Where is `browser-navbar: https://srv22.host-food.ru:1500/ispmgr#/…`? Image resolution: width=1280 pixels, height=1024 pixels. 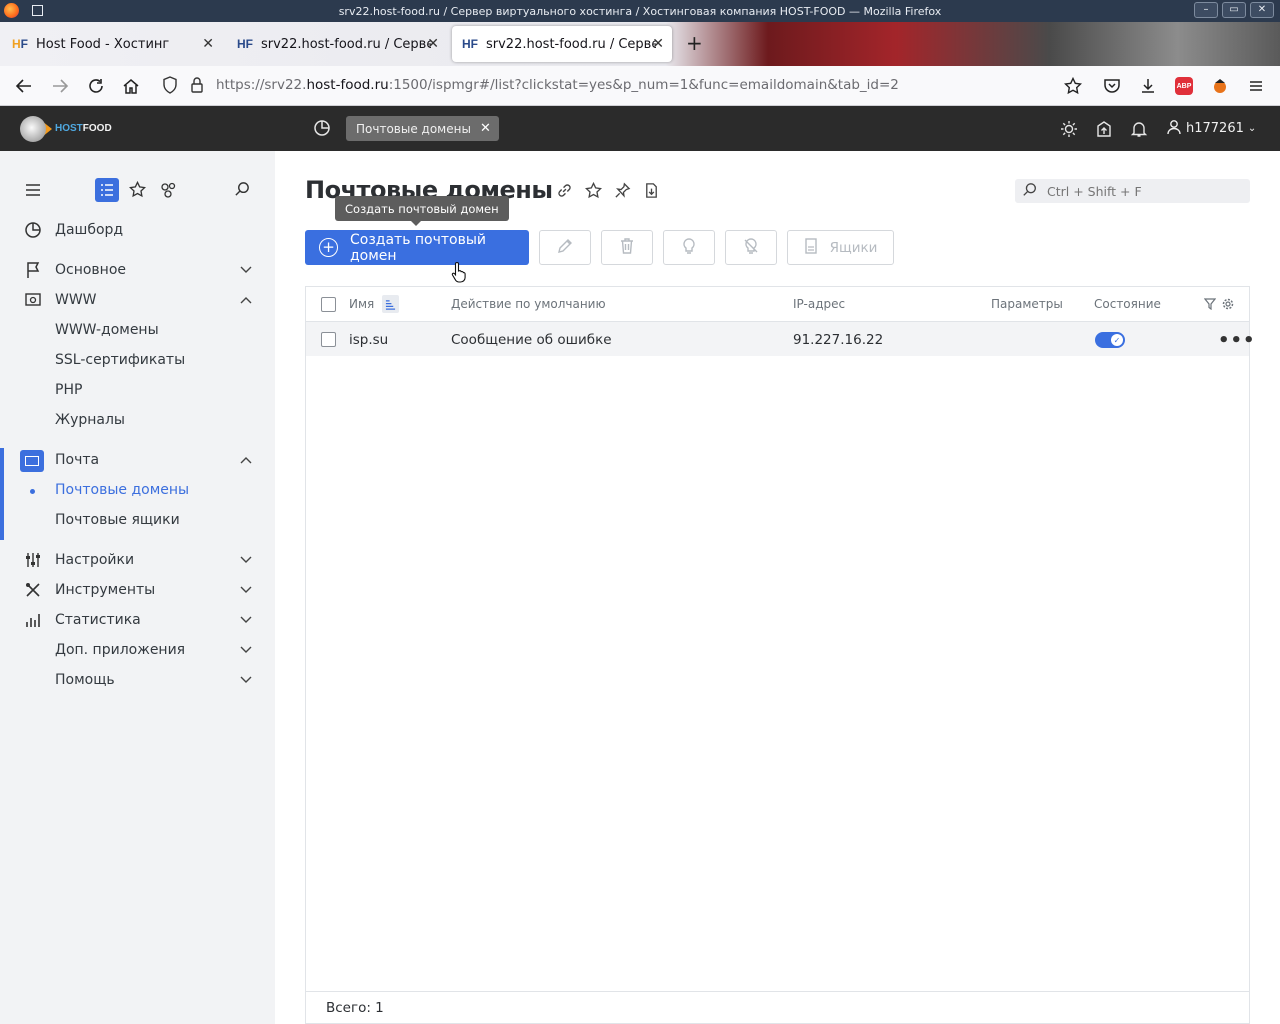
browser-navbar: https://srv22.host-food.ru:1500/ispmgr#/… is located at coordinates (640, 86).